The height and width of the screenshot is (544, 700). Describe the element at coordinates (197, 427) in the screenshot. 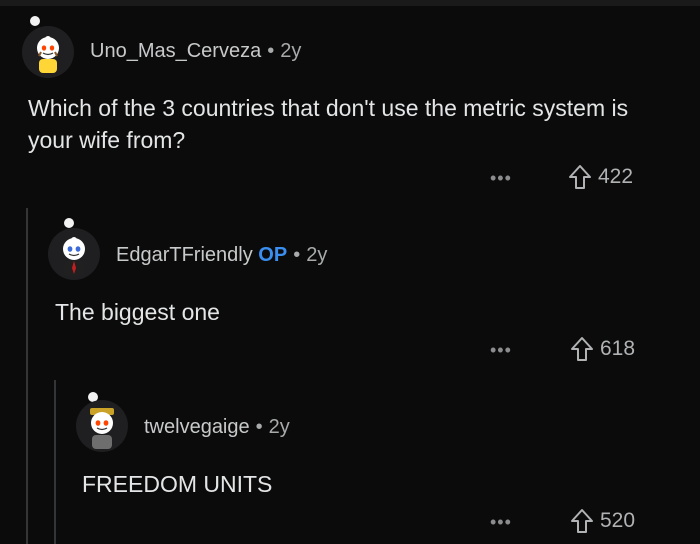

I see `username: twelvegaige` at that location.